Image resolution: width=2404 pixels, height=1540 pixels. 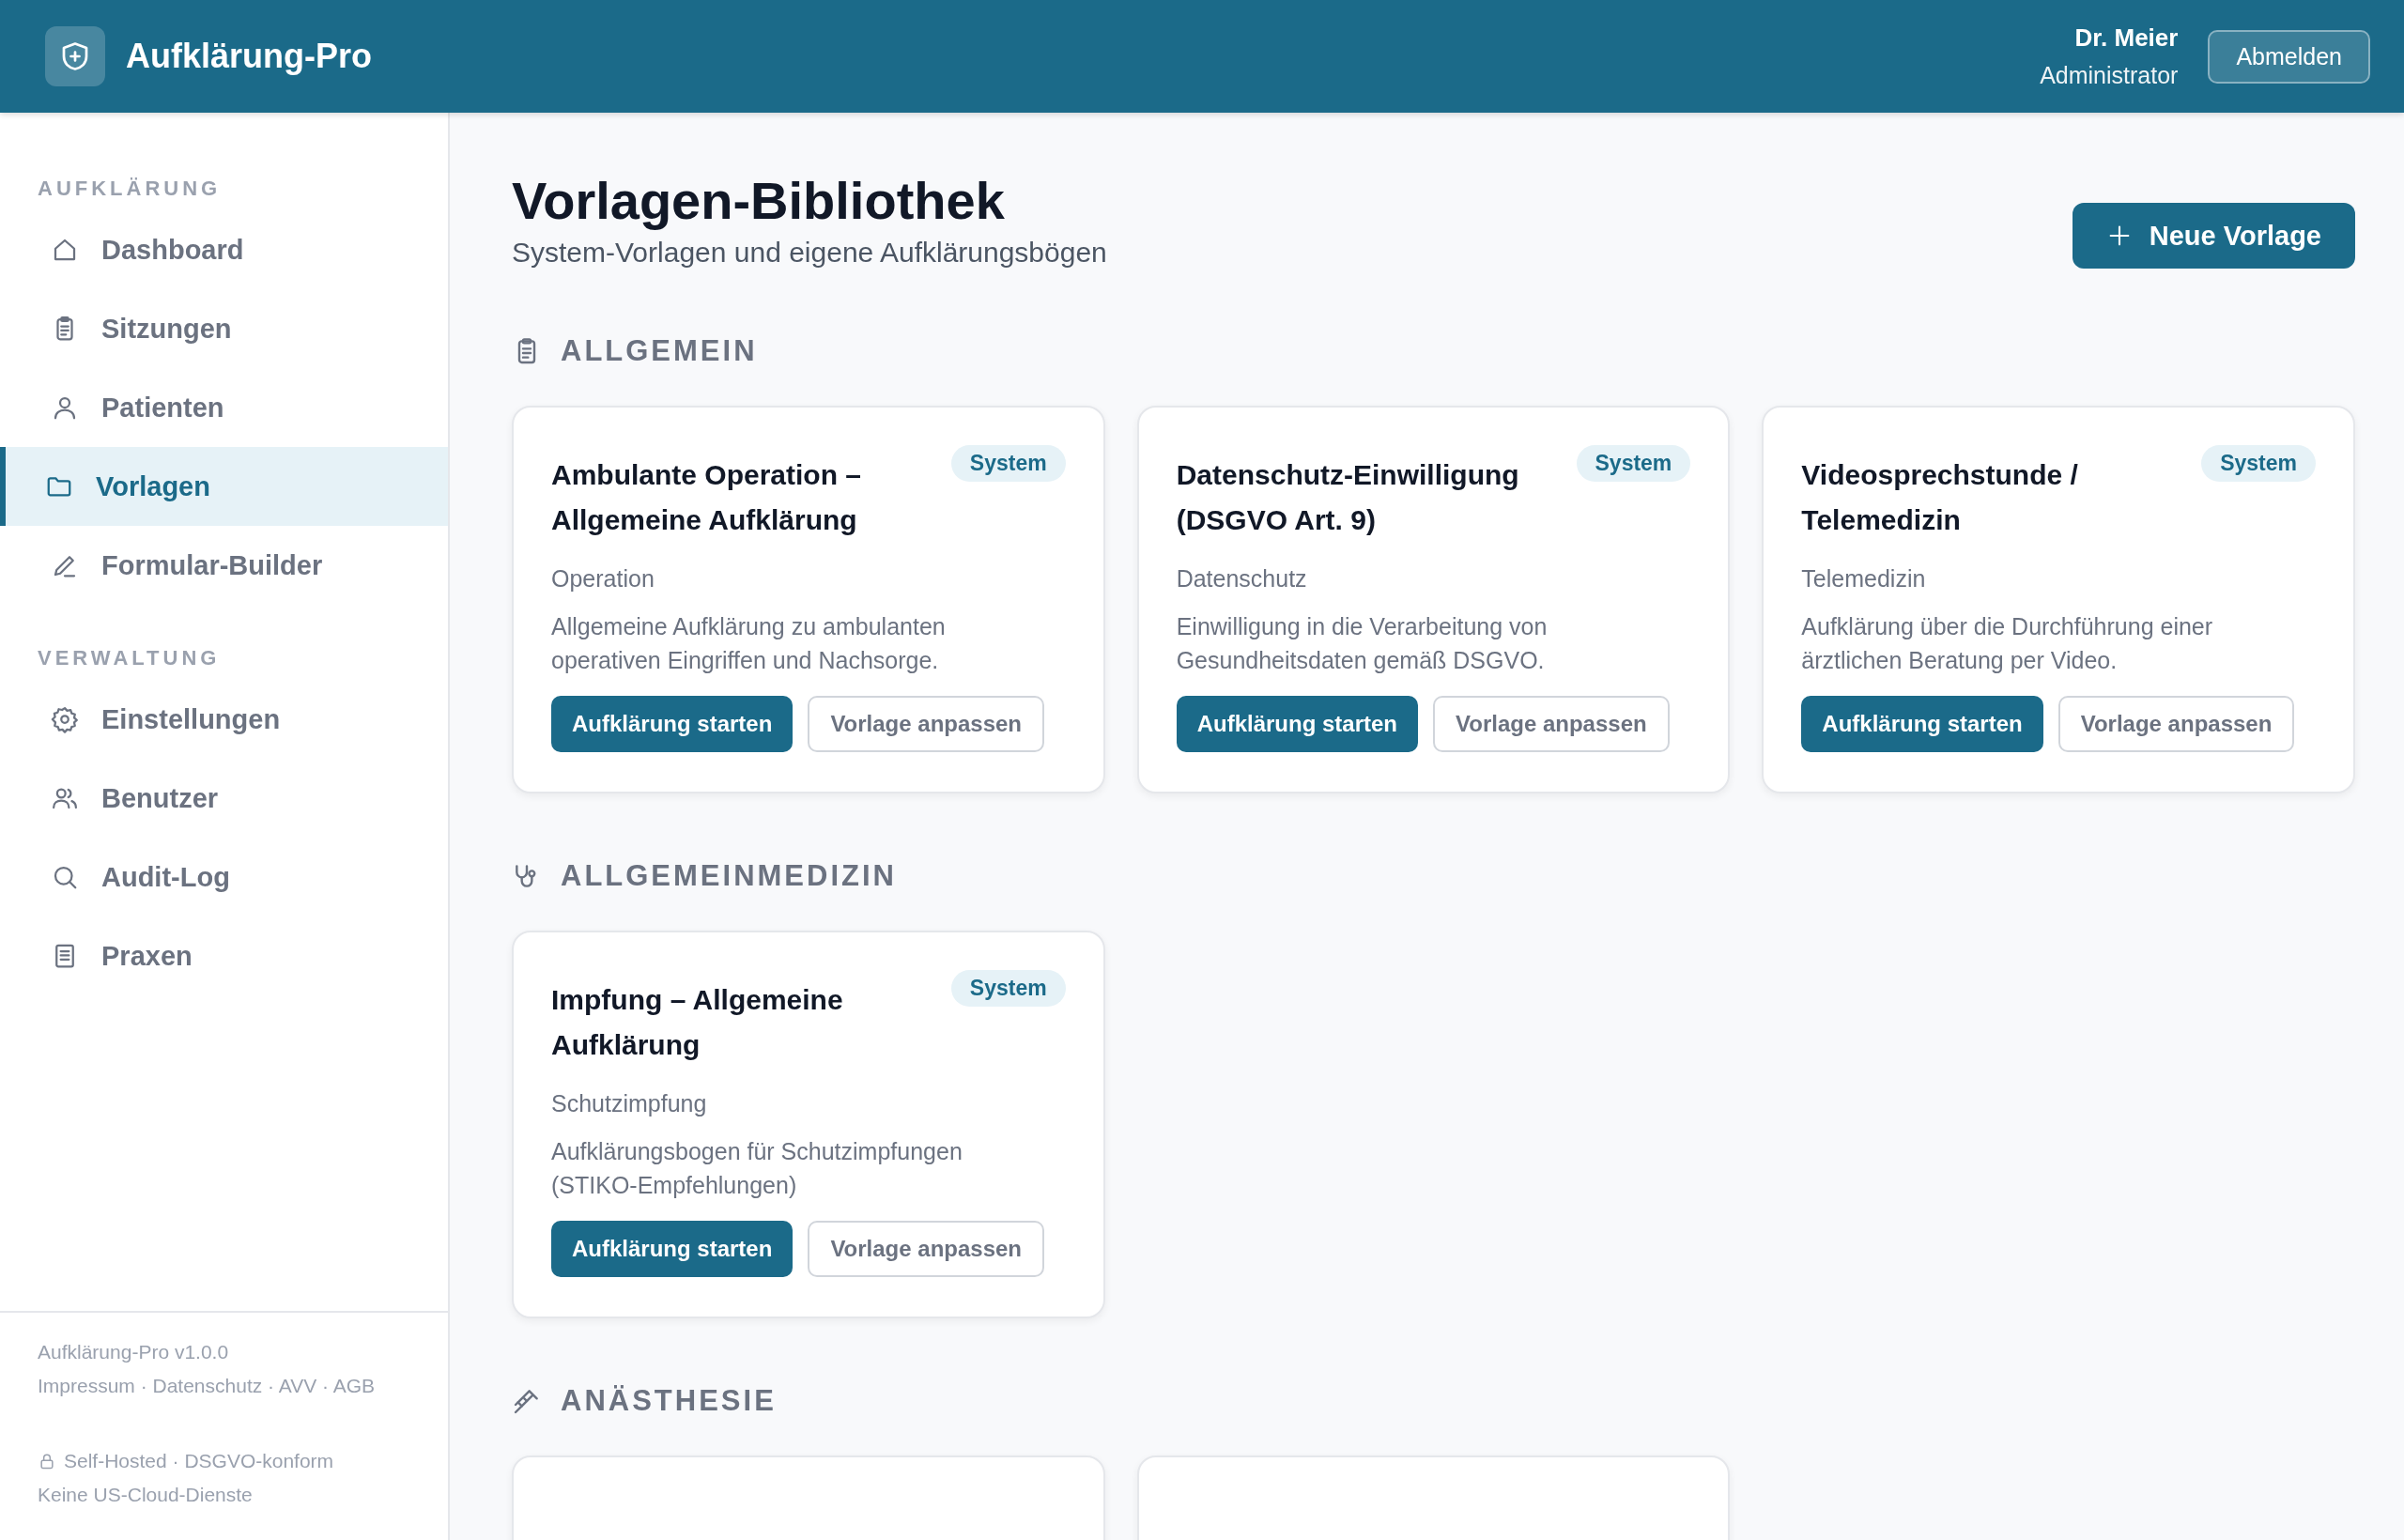 What do you see at coordinates (224, 565) in the screenshot?
I see `nav-item: Formular-Builder` at bounding box center [224, 565].